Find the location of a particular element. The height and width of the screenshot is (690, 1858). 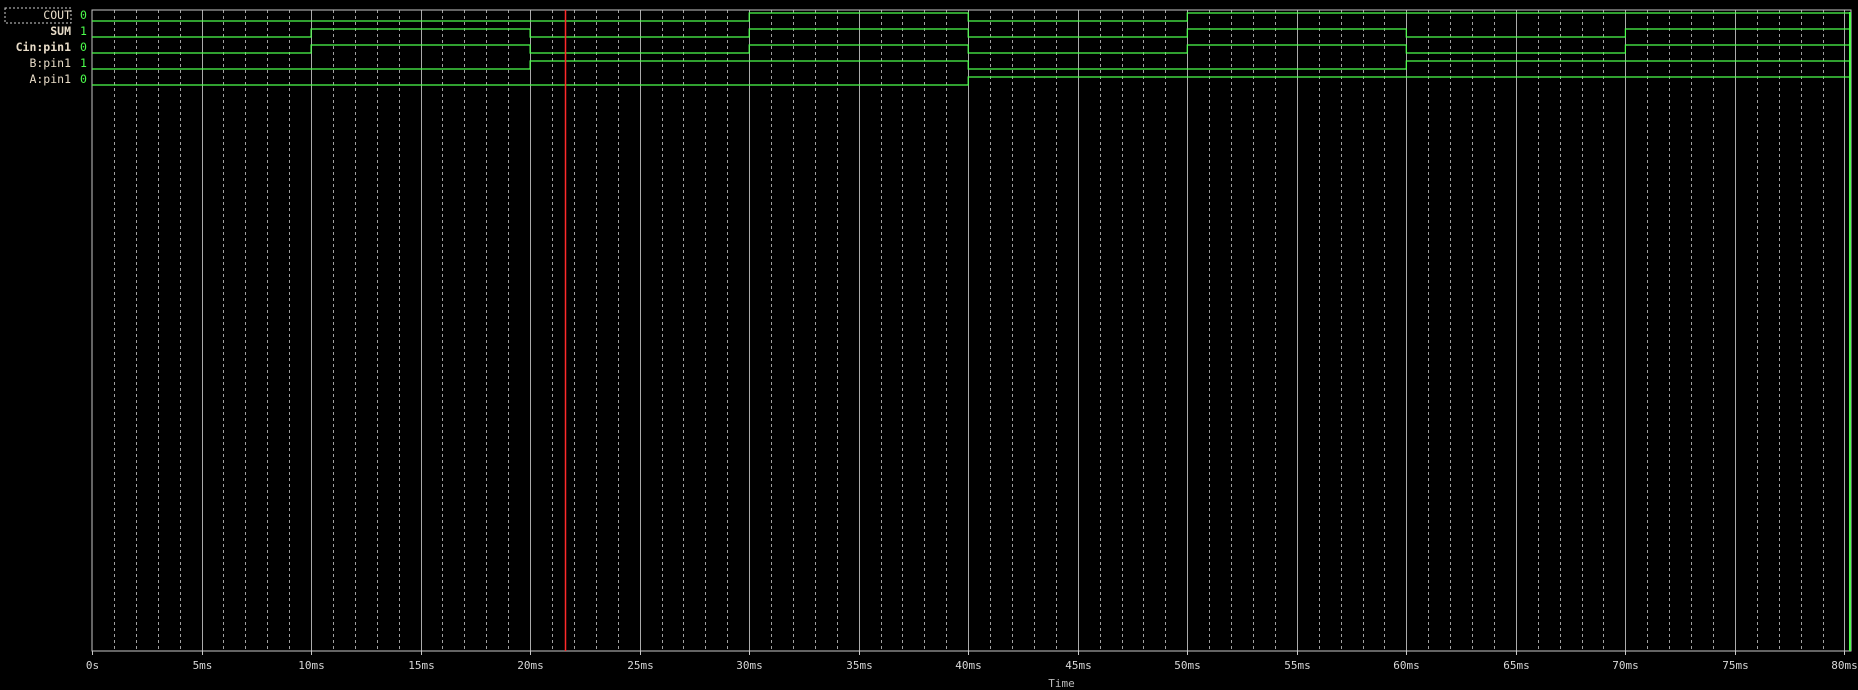

tick-label: 55ms is located at coordinates (1297, 665).